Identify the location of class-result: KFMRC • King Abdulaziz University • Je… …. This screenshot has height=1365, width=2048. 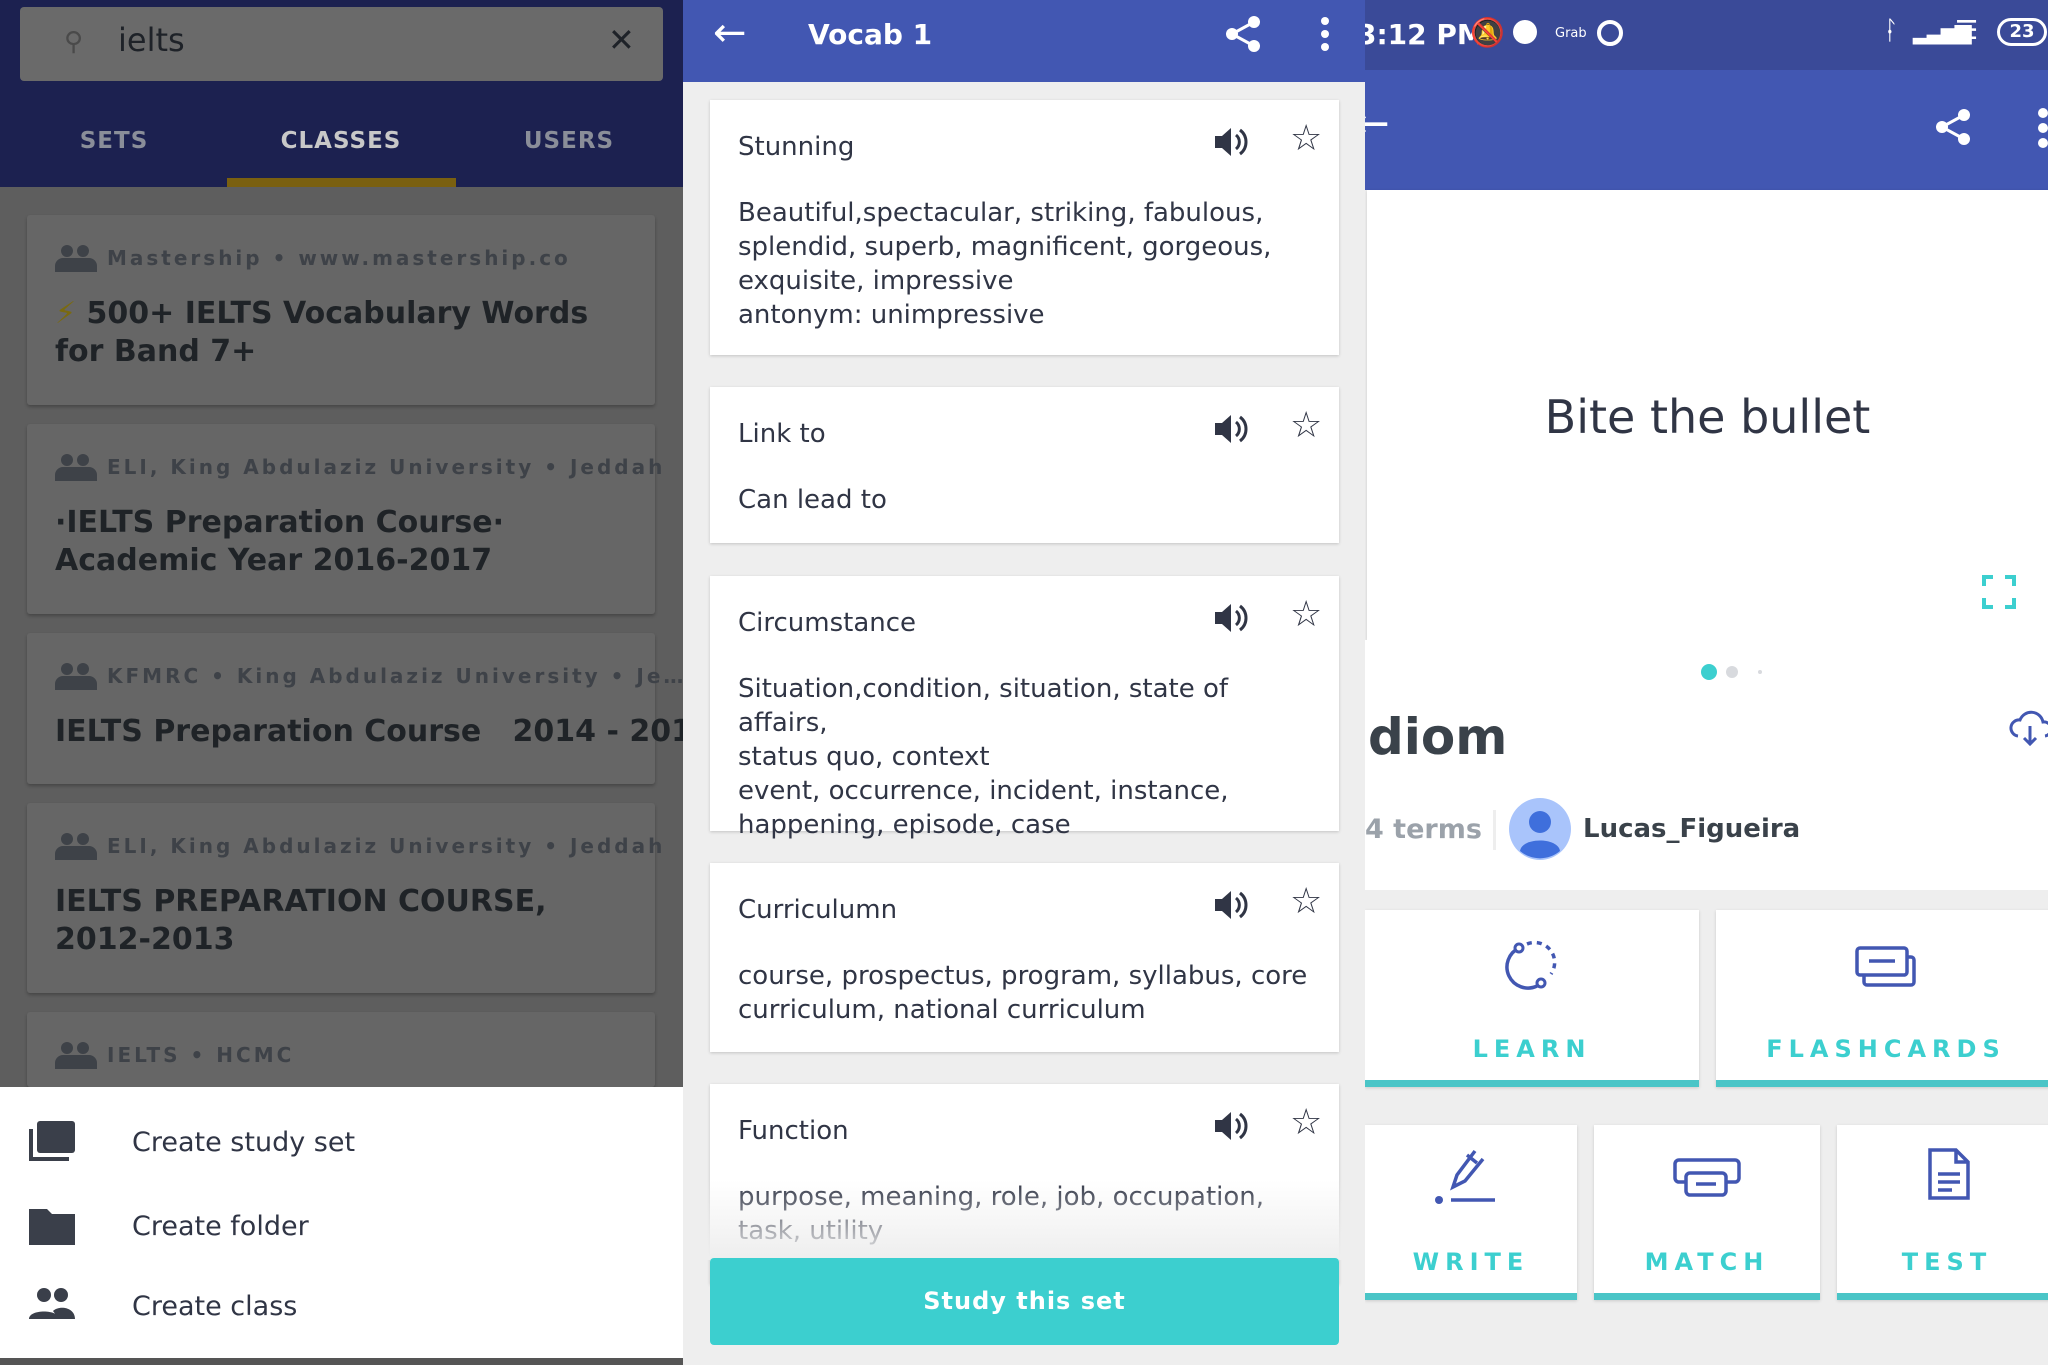
(355, 708).